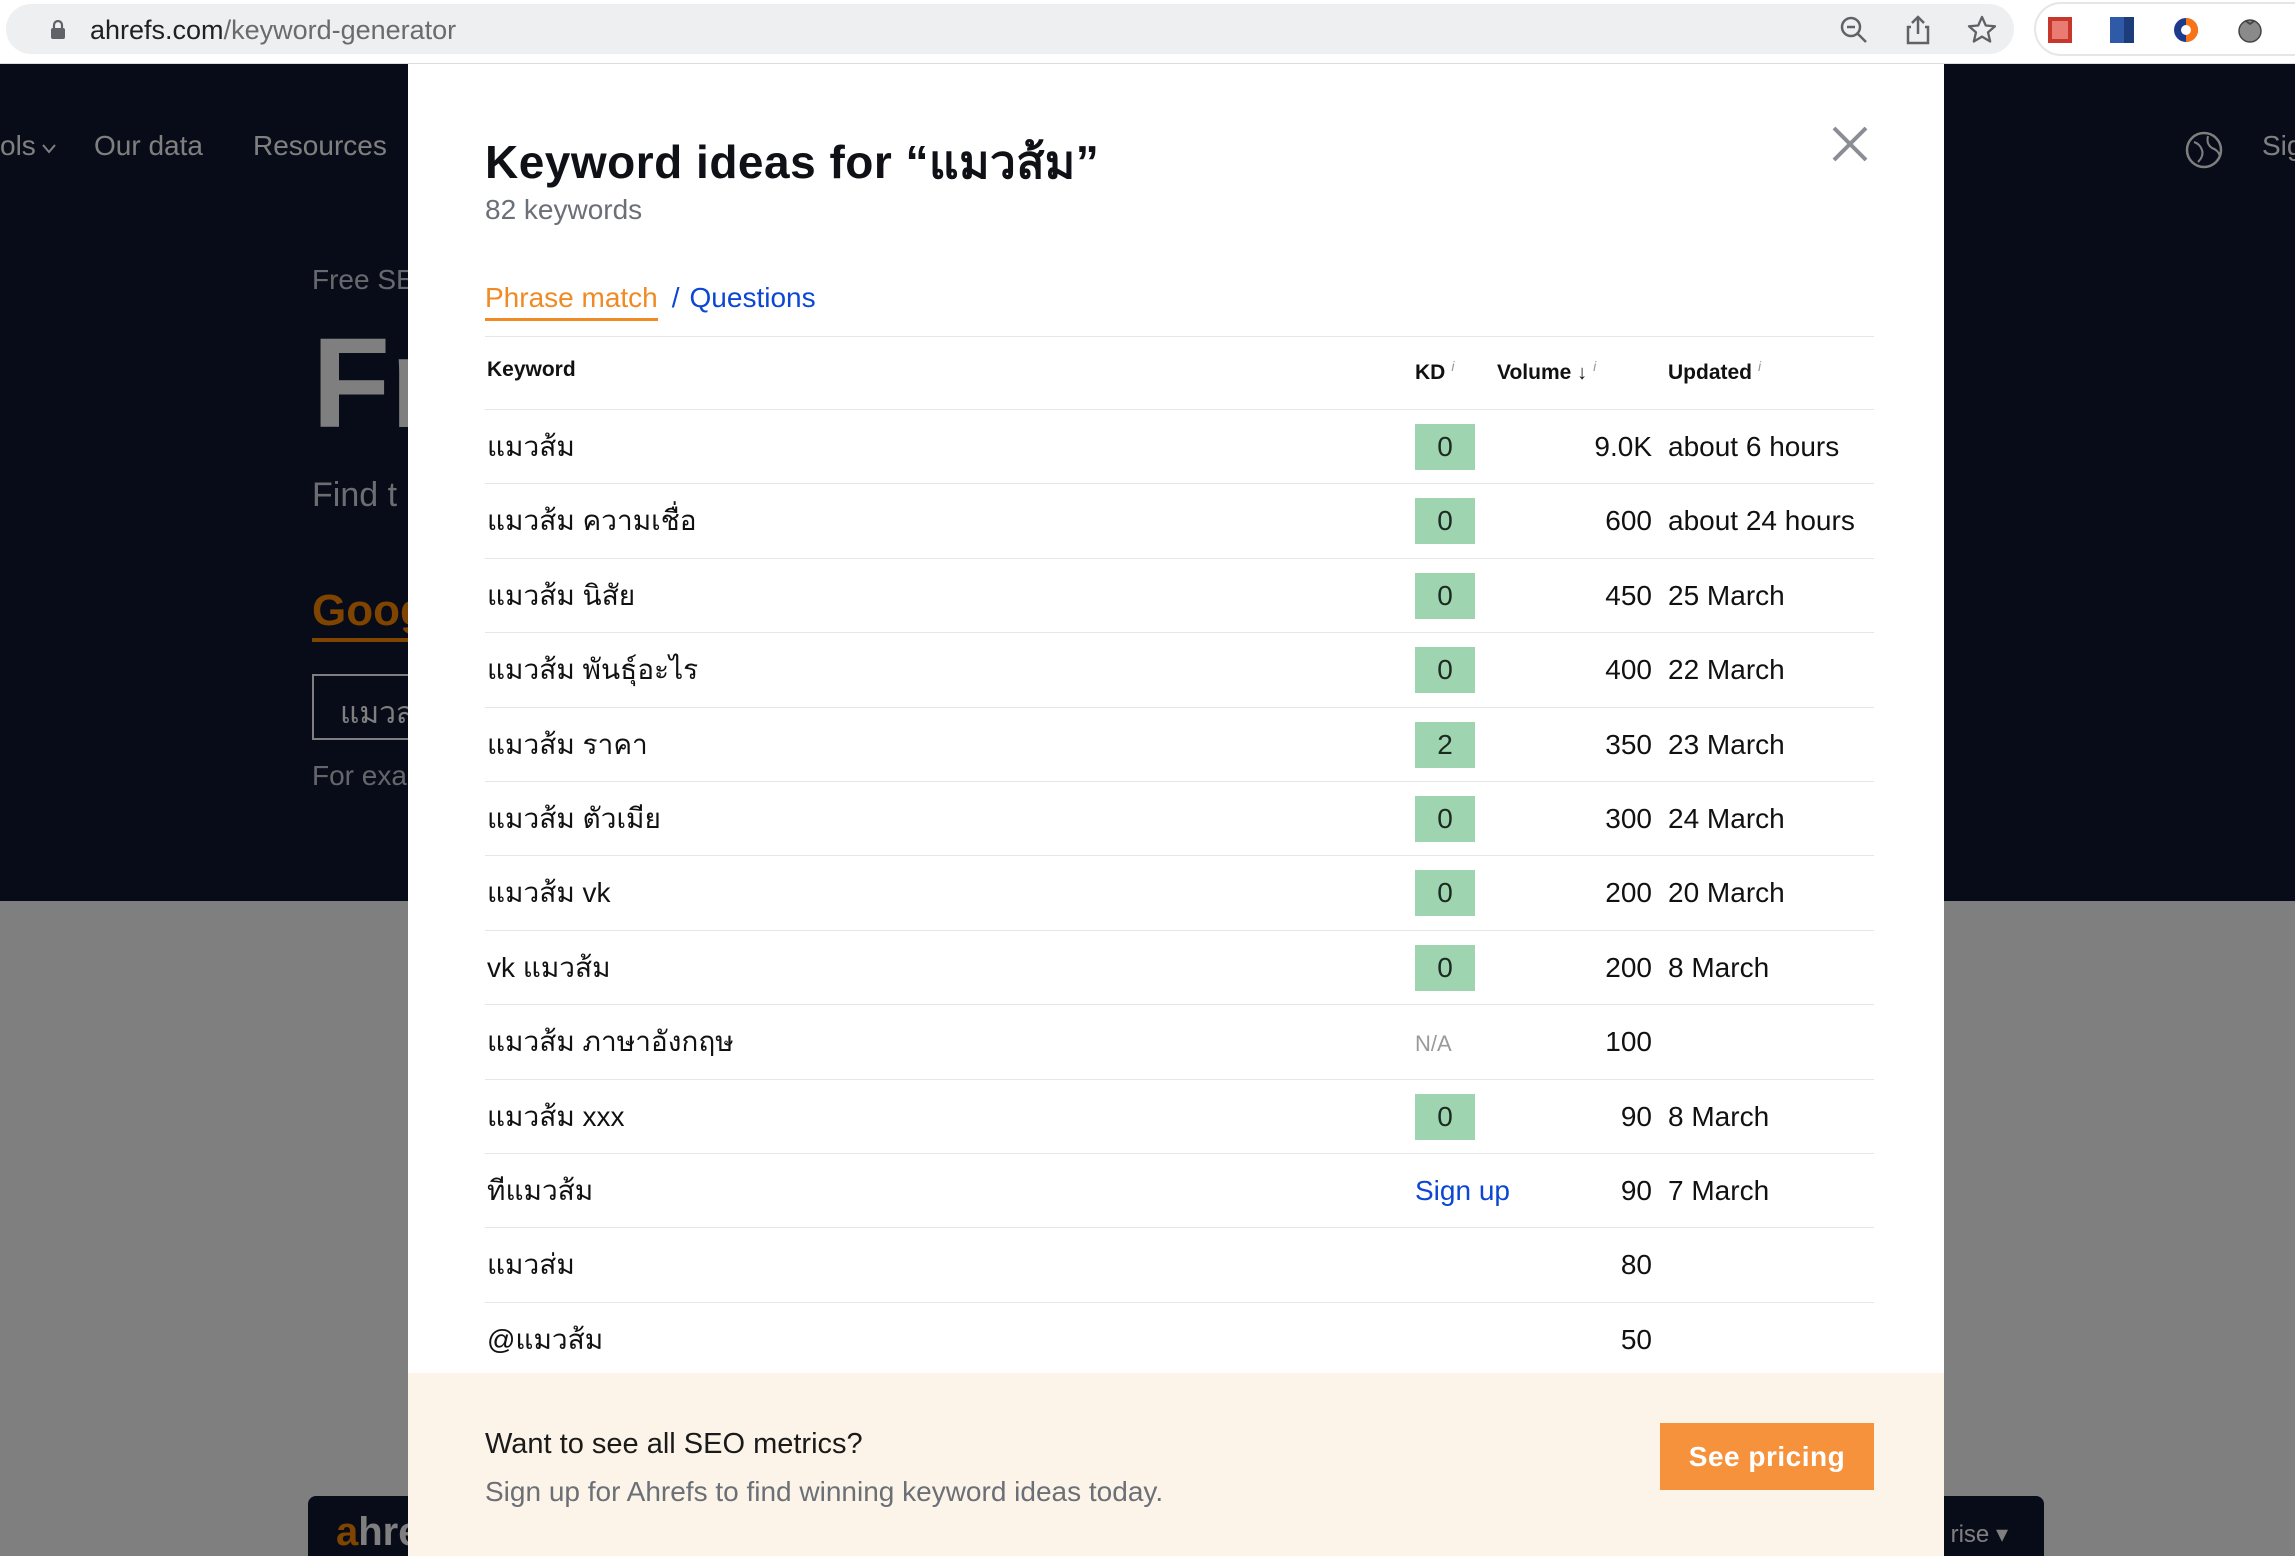  What do you see at coordinates (549, 968) in the screenshot?
I see `keyword-cell: vk แมวส้ม` at bounding box center [549, 968].